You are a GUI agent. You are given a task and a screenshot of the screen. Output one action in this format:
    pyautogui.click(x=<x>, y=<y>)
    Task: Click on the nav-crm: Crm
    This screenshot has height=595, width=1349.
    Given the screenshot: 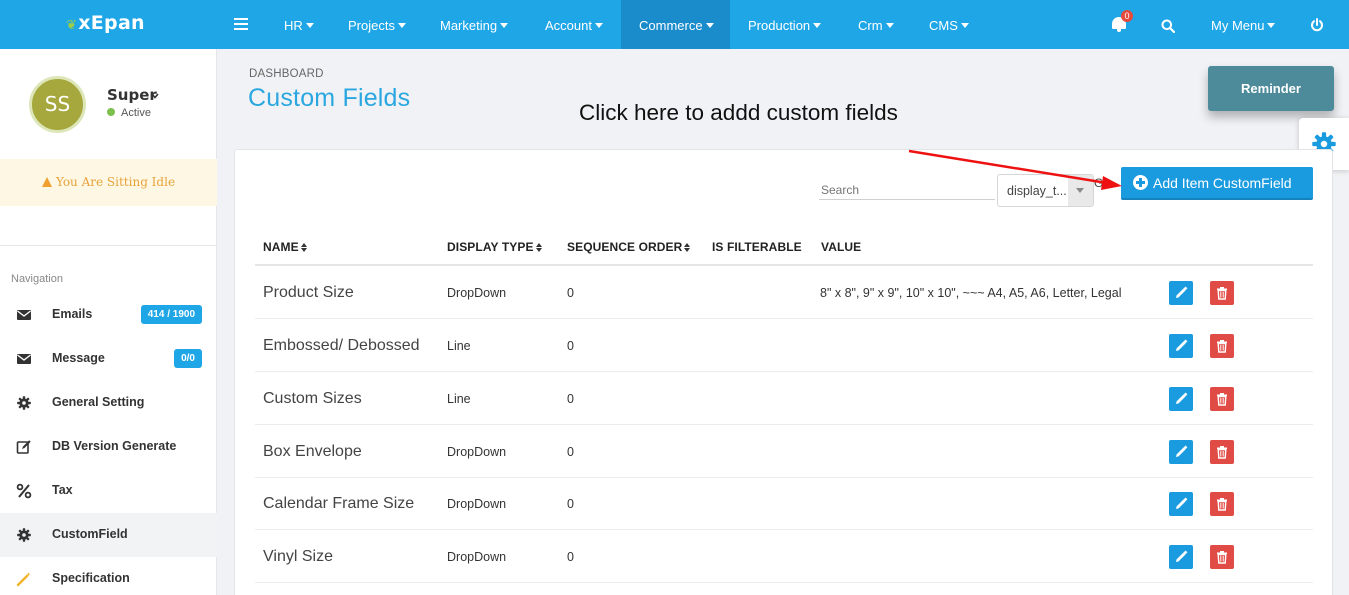 What is the action you would take?
    pyautogui.click(x=876, y=24)
    